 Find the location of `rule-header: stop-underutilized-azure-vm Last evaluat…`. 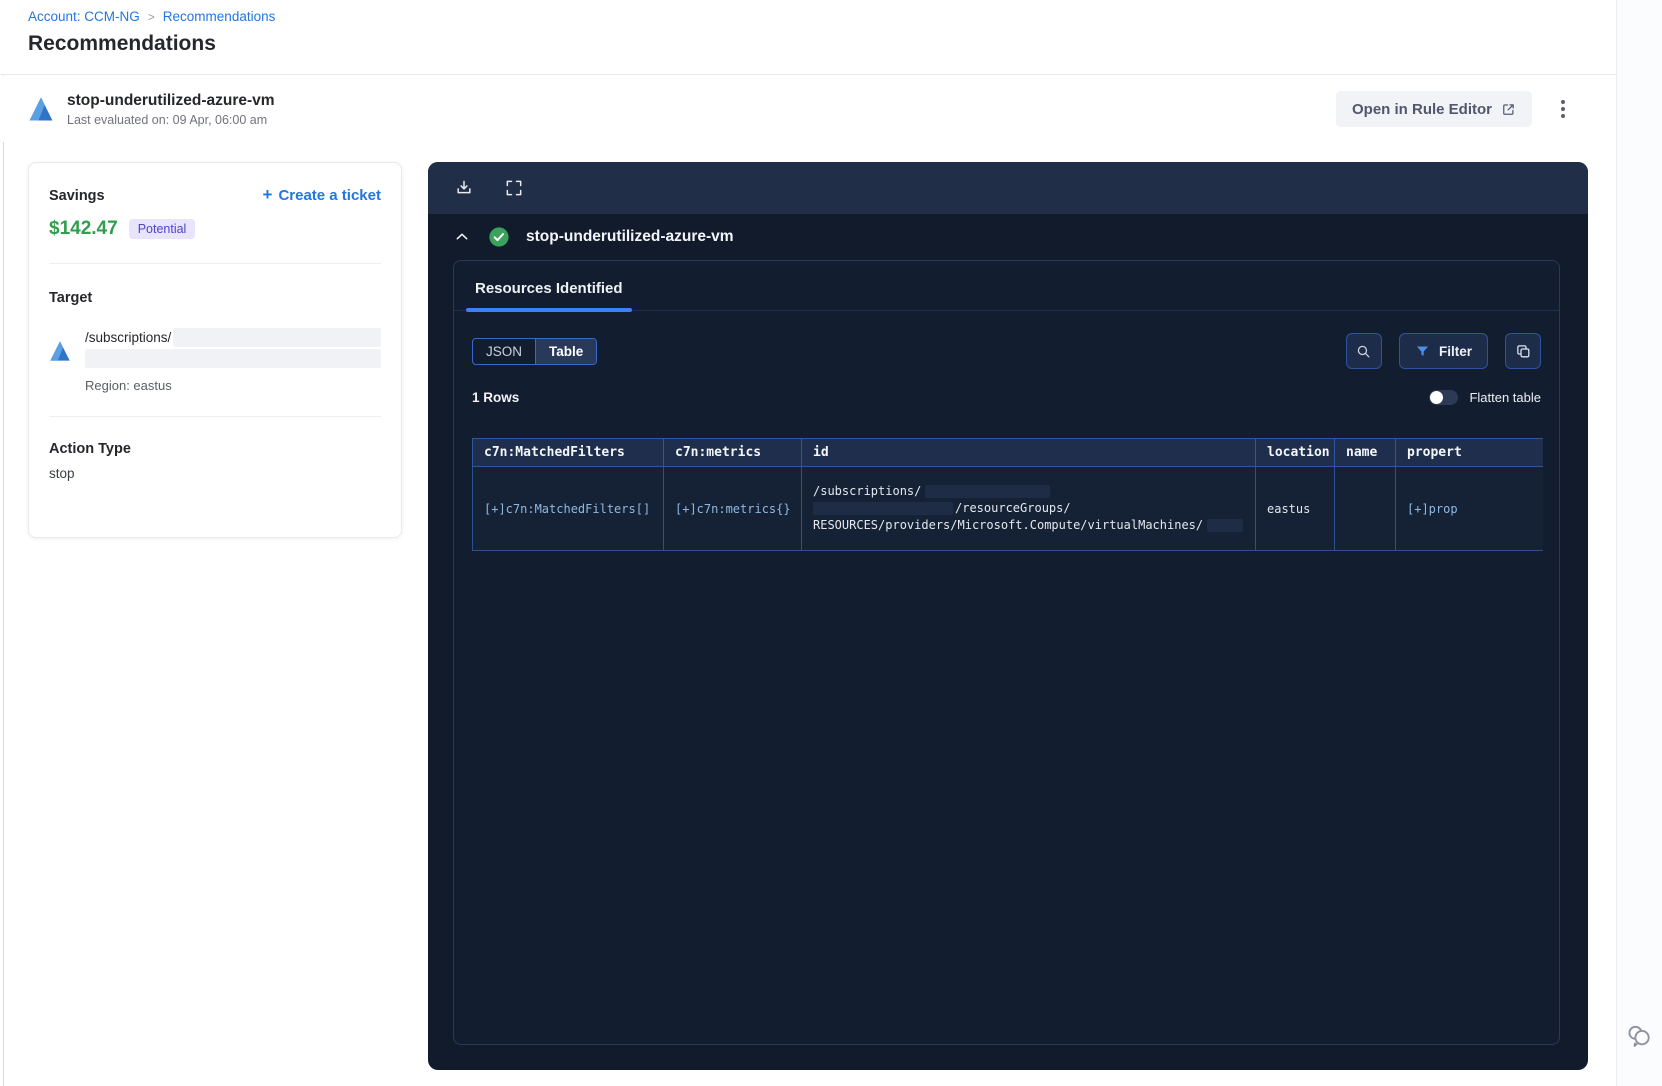

rule-header: stop-underutilized-azure-vm Last evaluat… is located at coordinates (808, 109).